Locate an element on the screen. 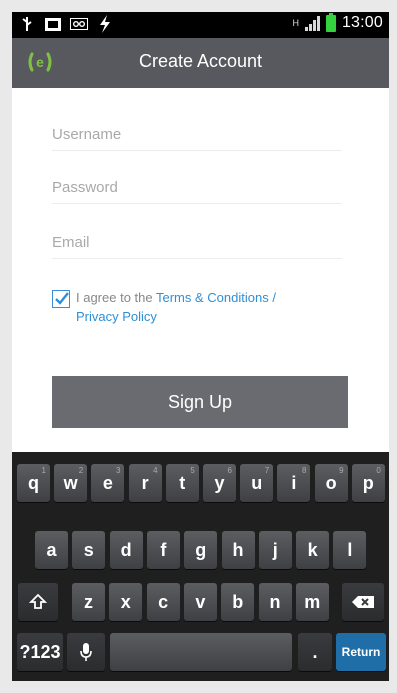 The width and height of the screenshot is (397, 693). key-label: y is located at coordinates (219, 482).